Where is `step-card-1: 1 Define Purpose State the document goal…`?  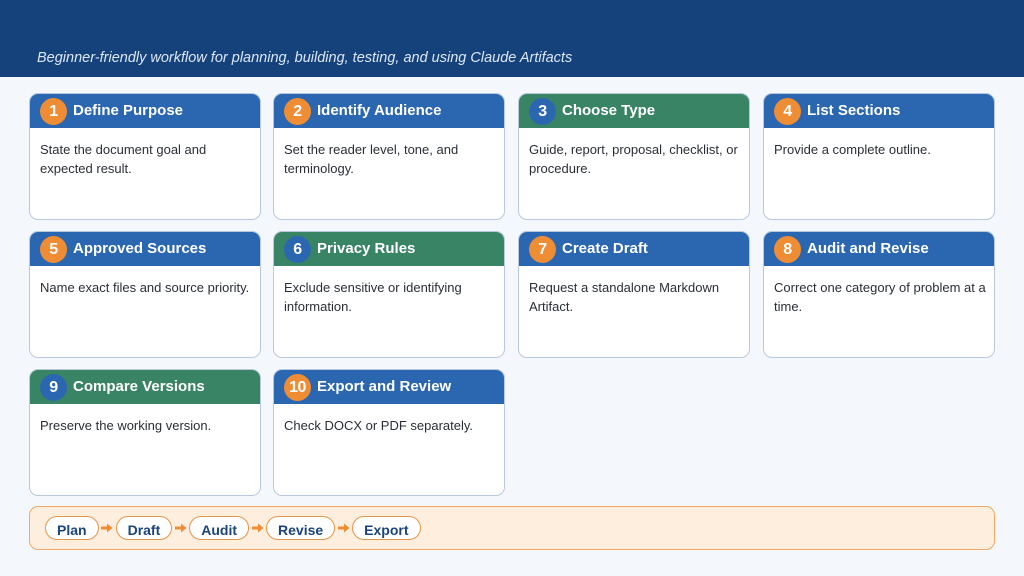
step-card-1: 1 Define Purpose State the document goal… is located at coordinates (145, 156).